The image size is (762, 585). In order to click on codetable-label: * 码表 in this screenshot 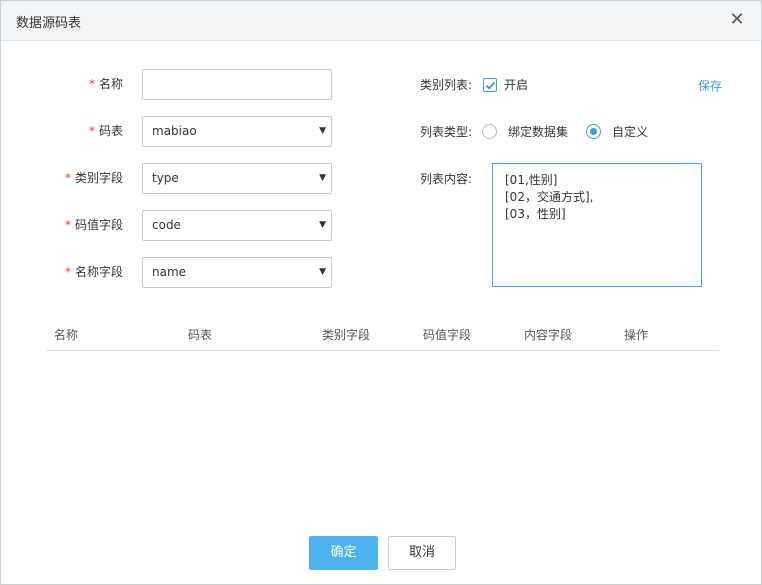, I will do `click(92, 131)`.